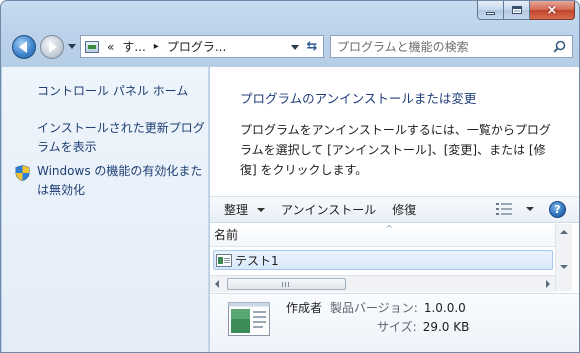 This screenshot has height=353, width=580. I want to click on program-details: 作成者 製品バージョン: 1.0.0.0 サイズ: 29.0 KB, so click(377, 318).